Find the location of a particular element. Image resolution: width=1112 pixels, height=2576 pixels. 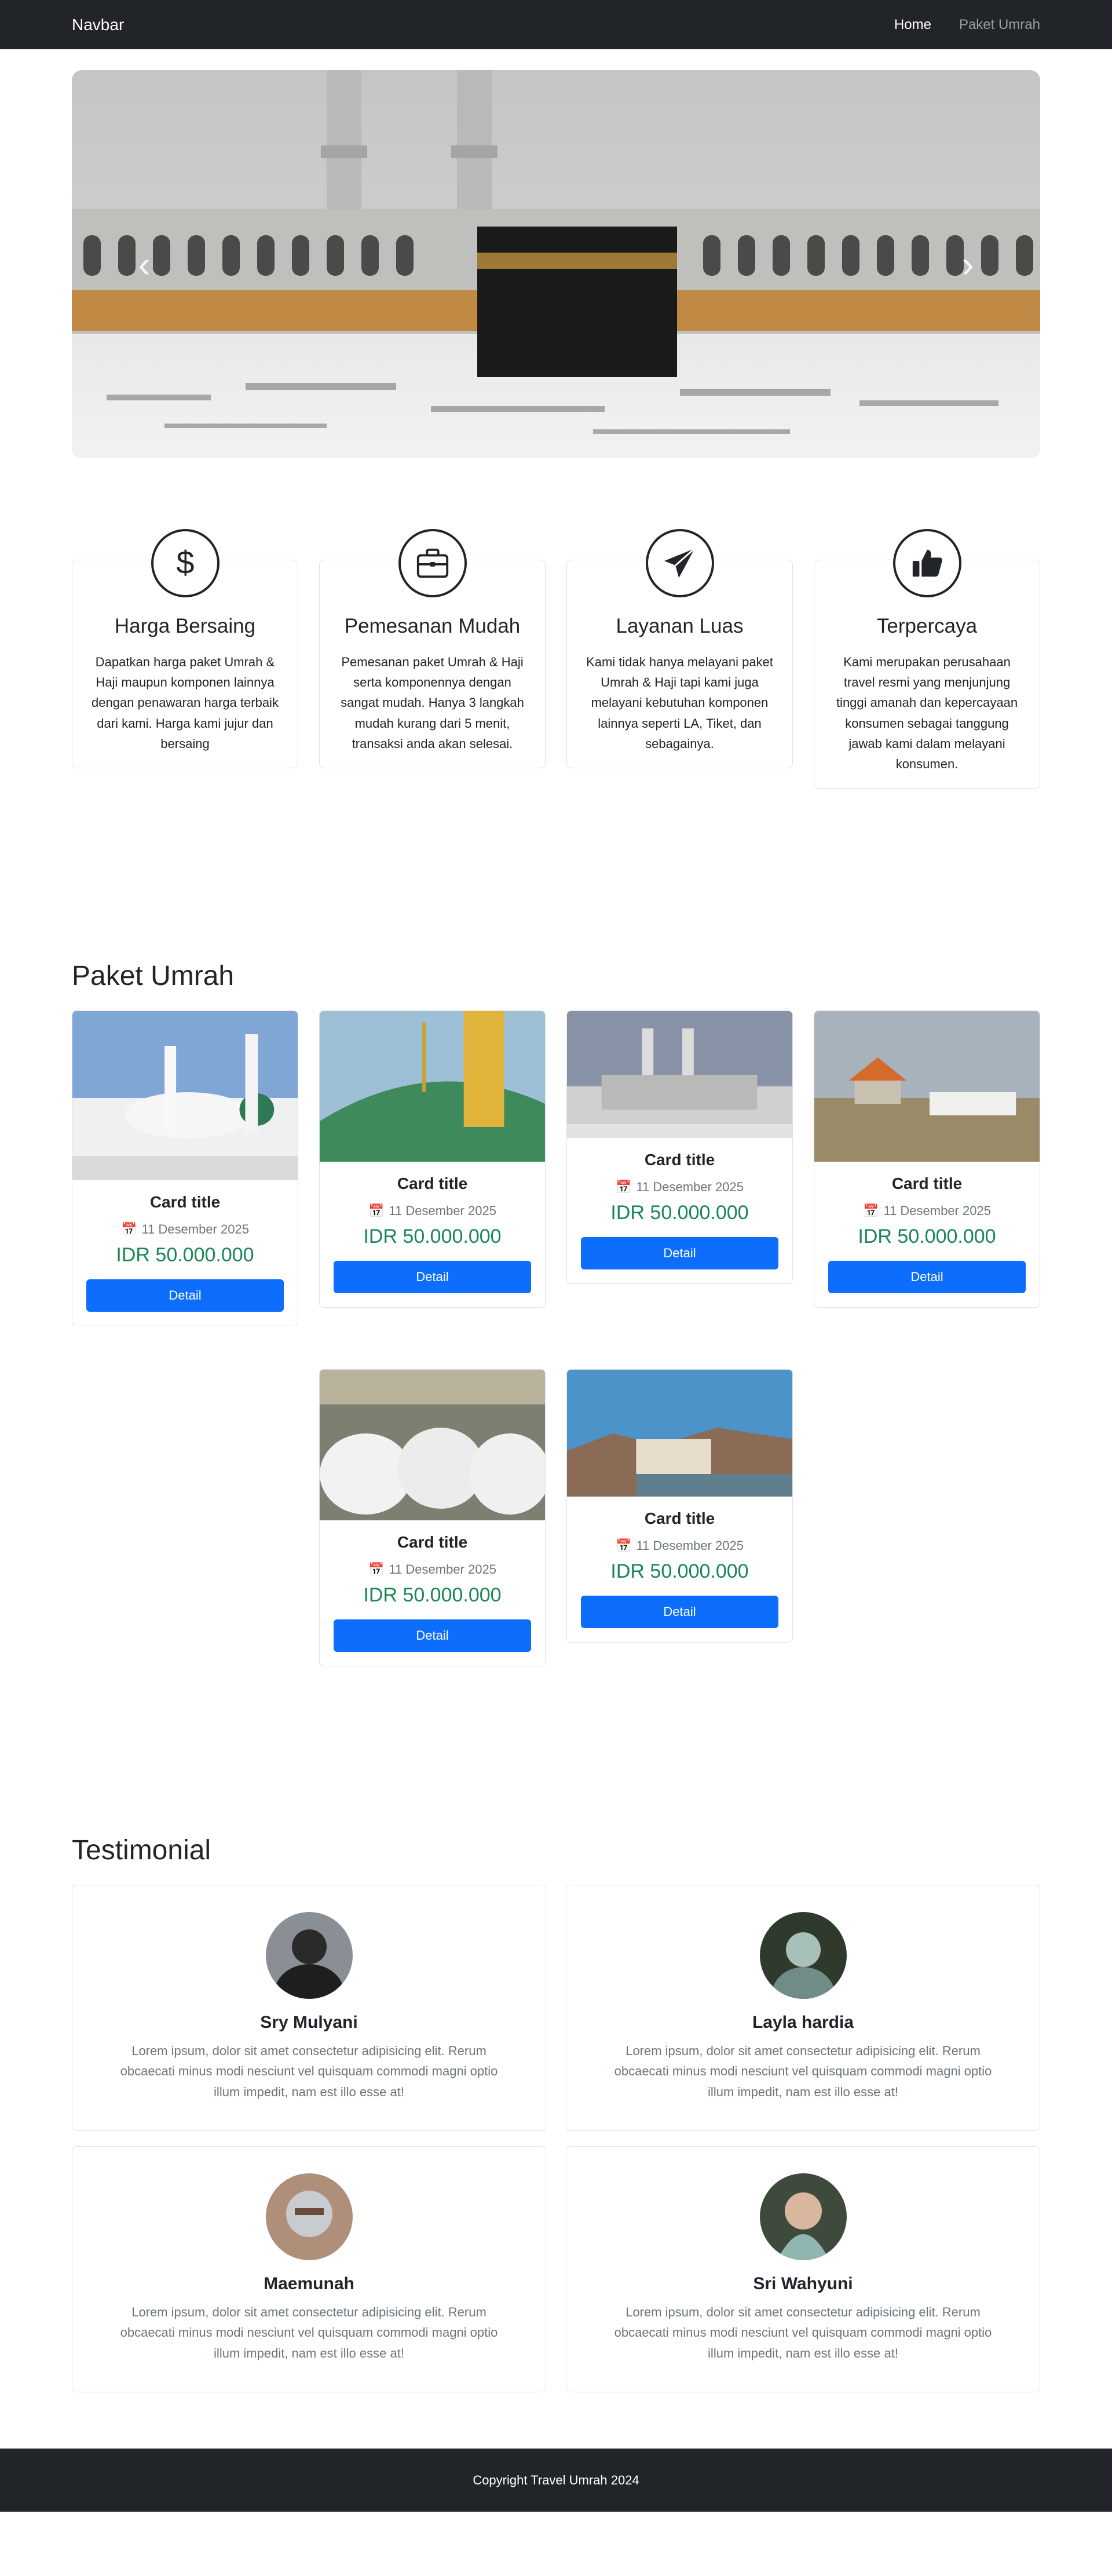

feature-title: Harga Bersaing is located at coordinates (185, 626).